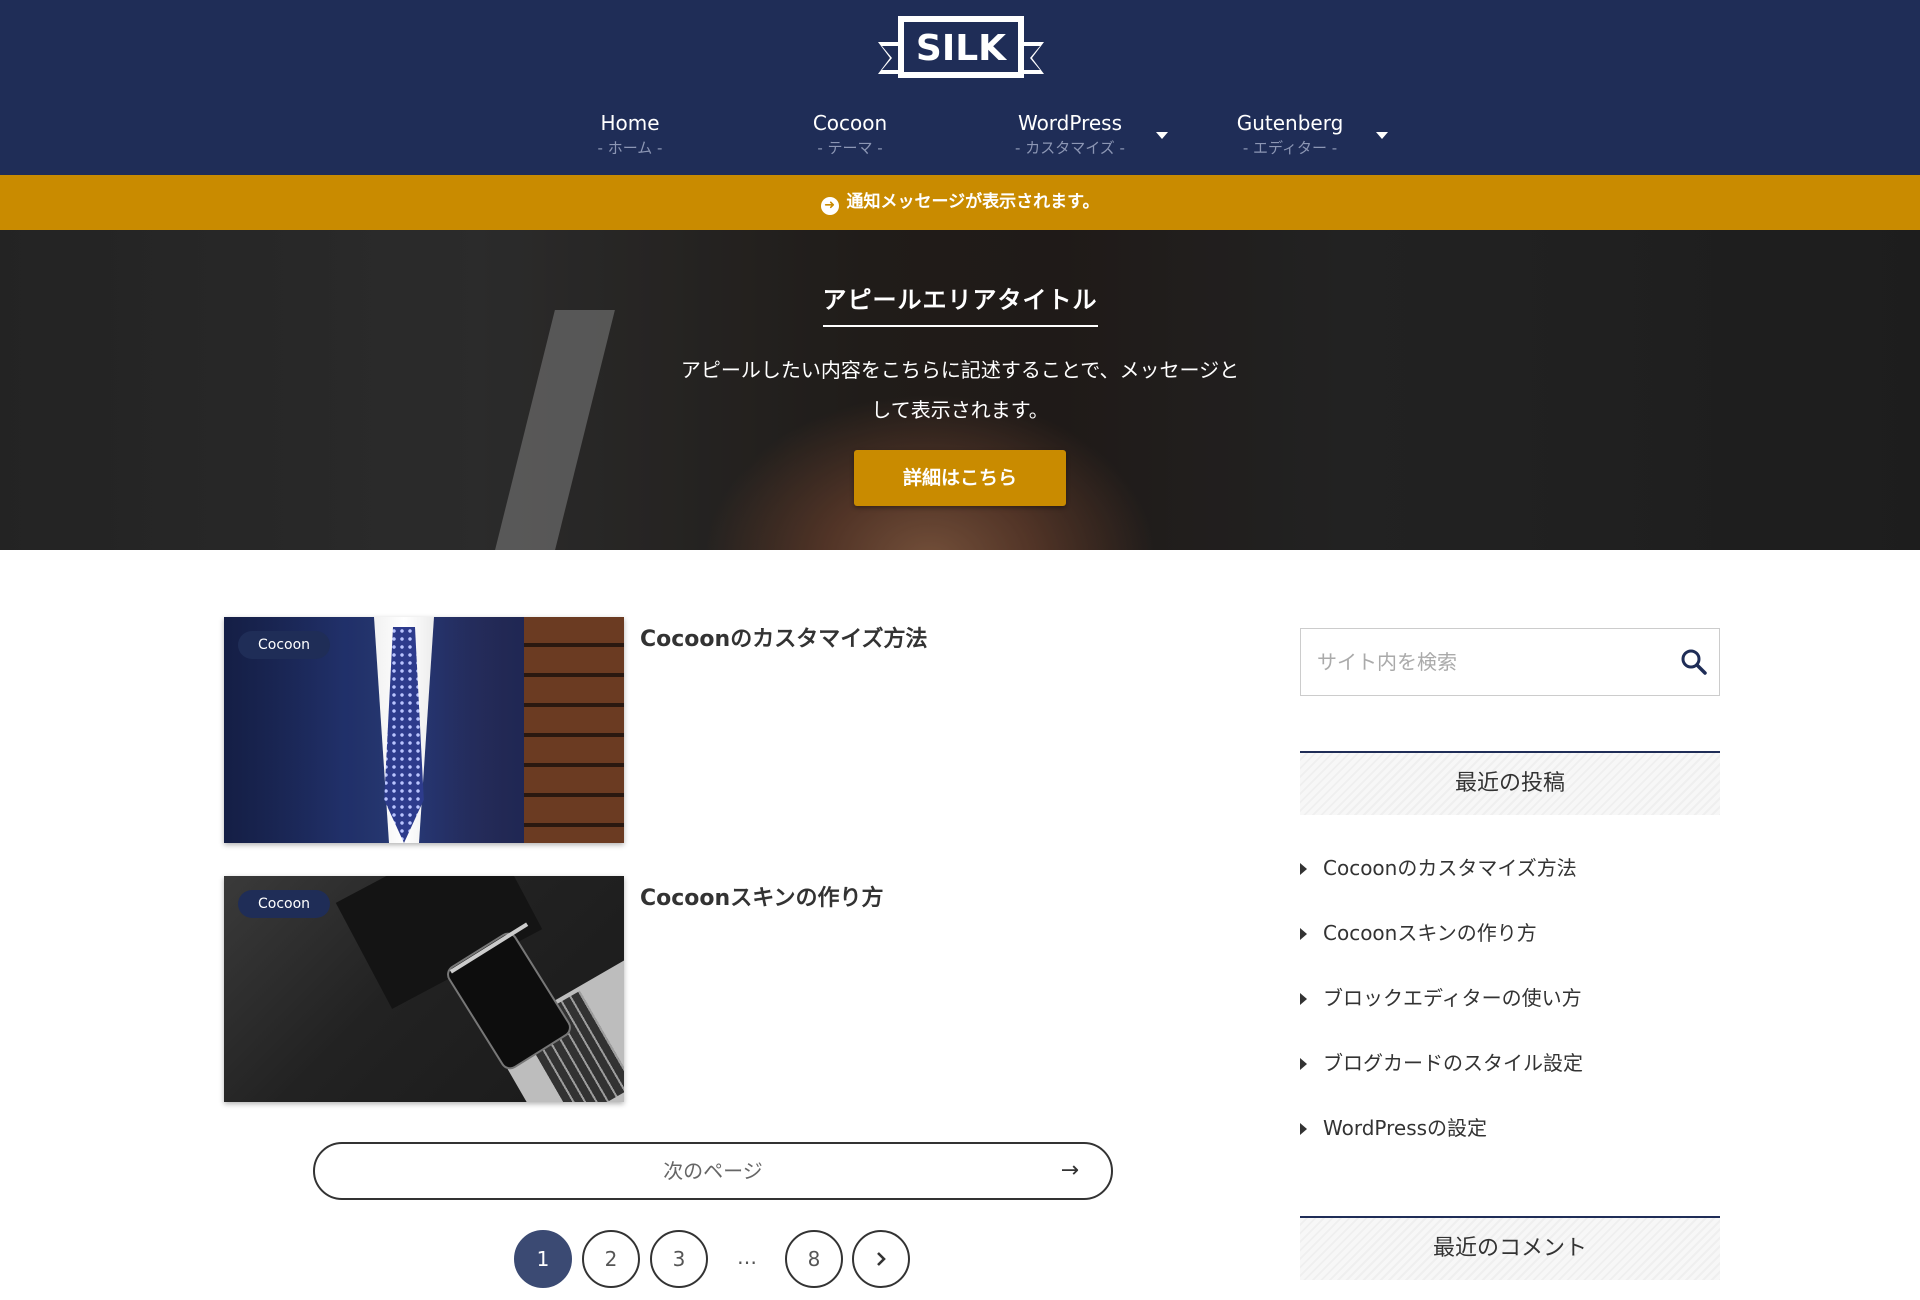 This screenshot has height=1300, width=1920. What do you see at coordinates (1290, 148) in the screenshot?
I see `nav-sublabel: - エディター -` at bounding box center [1290, 148].